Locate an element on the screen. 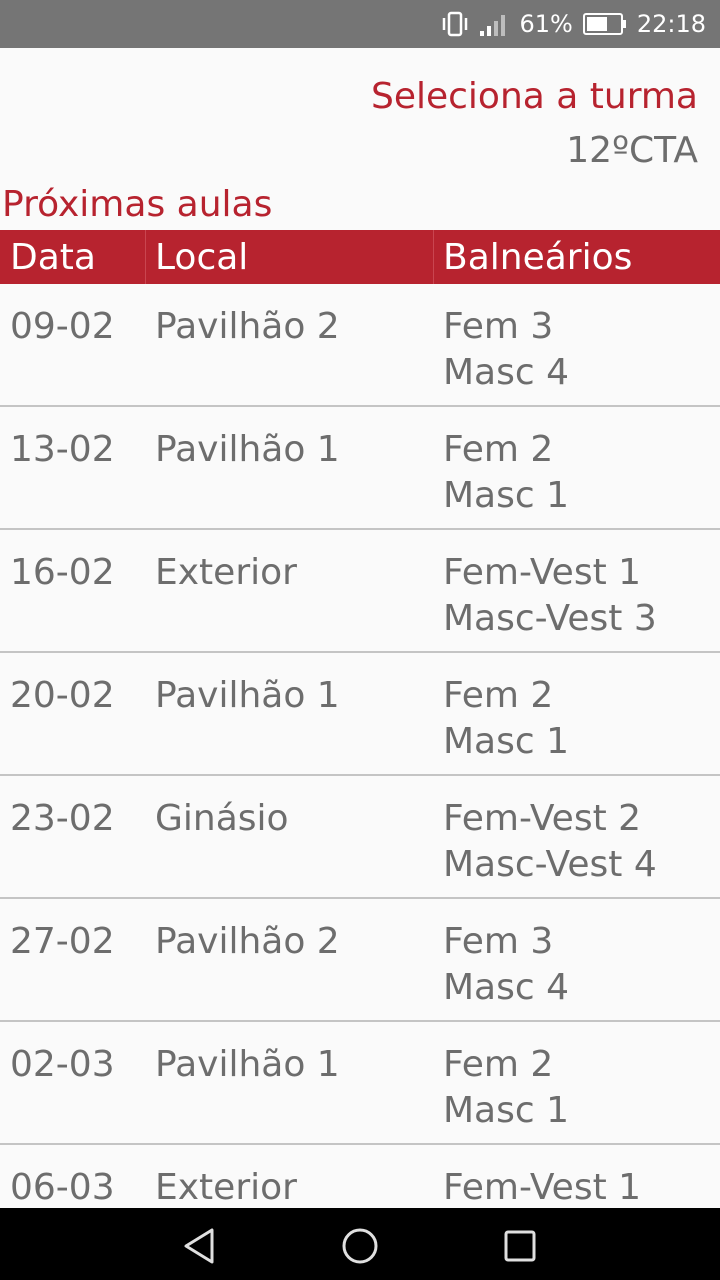 The width and height of the screenshot is (720, 1280). table-row: 13-02 Pavilhão 1 Fem 2 Masc 1 is located at coordinates (360, 468).